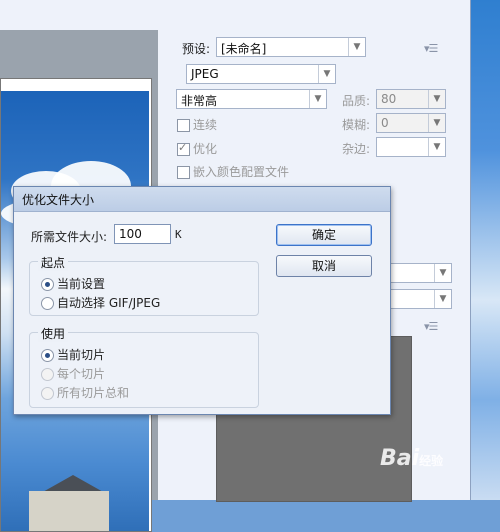 The width and height of the screenshot is (500, 532). I want to click on dialog-title-bar: 优化文件大小, so click(202, 199).